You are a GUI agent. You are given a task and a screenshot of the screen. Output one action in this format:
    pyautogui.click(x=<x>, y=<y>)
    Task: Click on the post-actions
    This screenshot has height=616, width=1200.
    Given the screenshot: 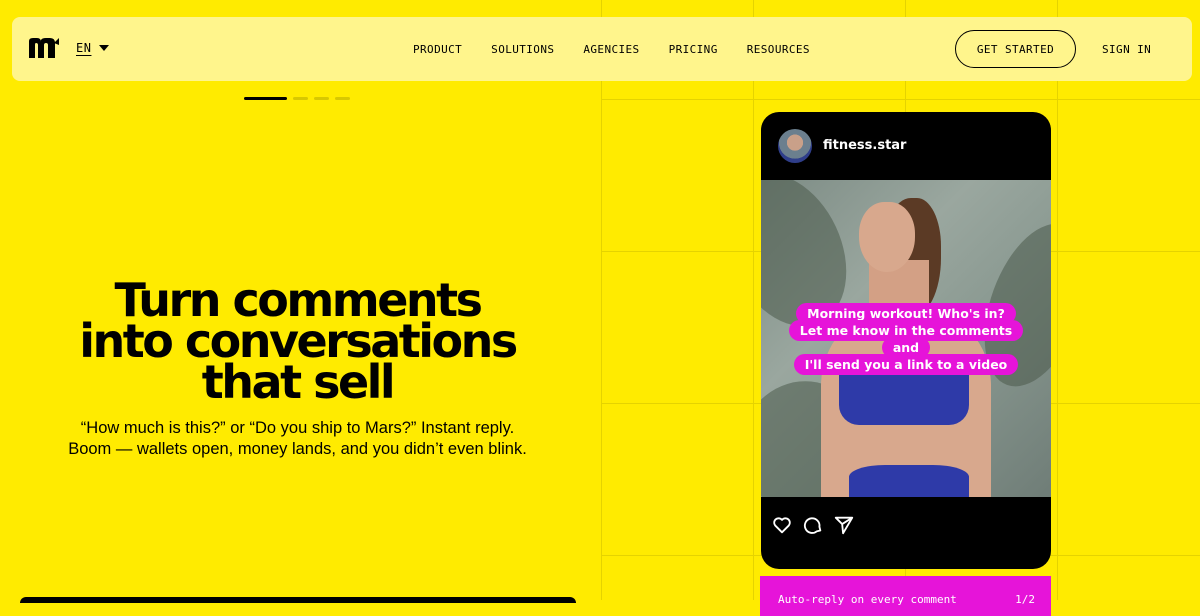 What is the action you would take?
    pyautogui.click(x=813, y=525)
    